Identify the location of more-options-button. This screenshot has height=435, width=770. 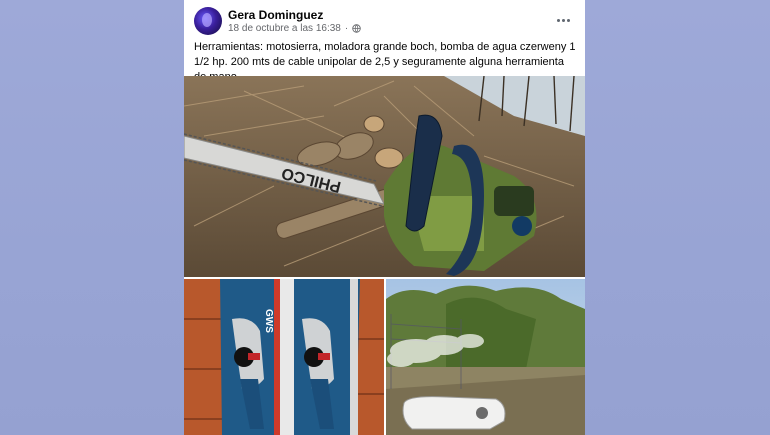
(563, 20).